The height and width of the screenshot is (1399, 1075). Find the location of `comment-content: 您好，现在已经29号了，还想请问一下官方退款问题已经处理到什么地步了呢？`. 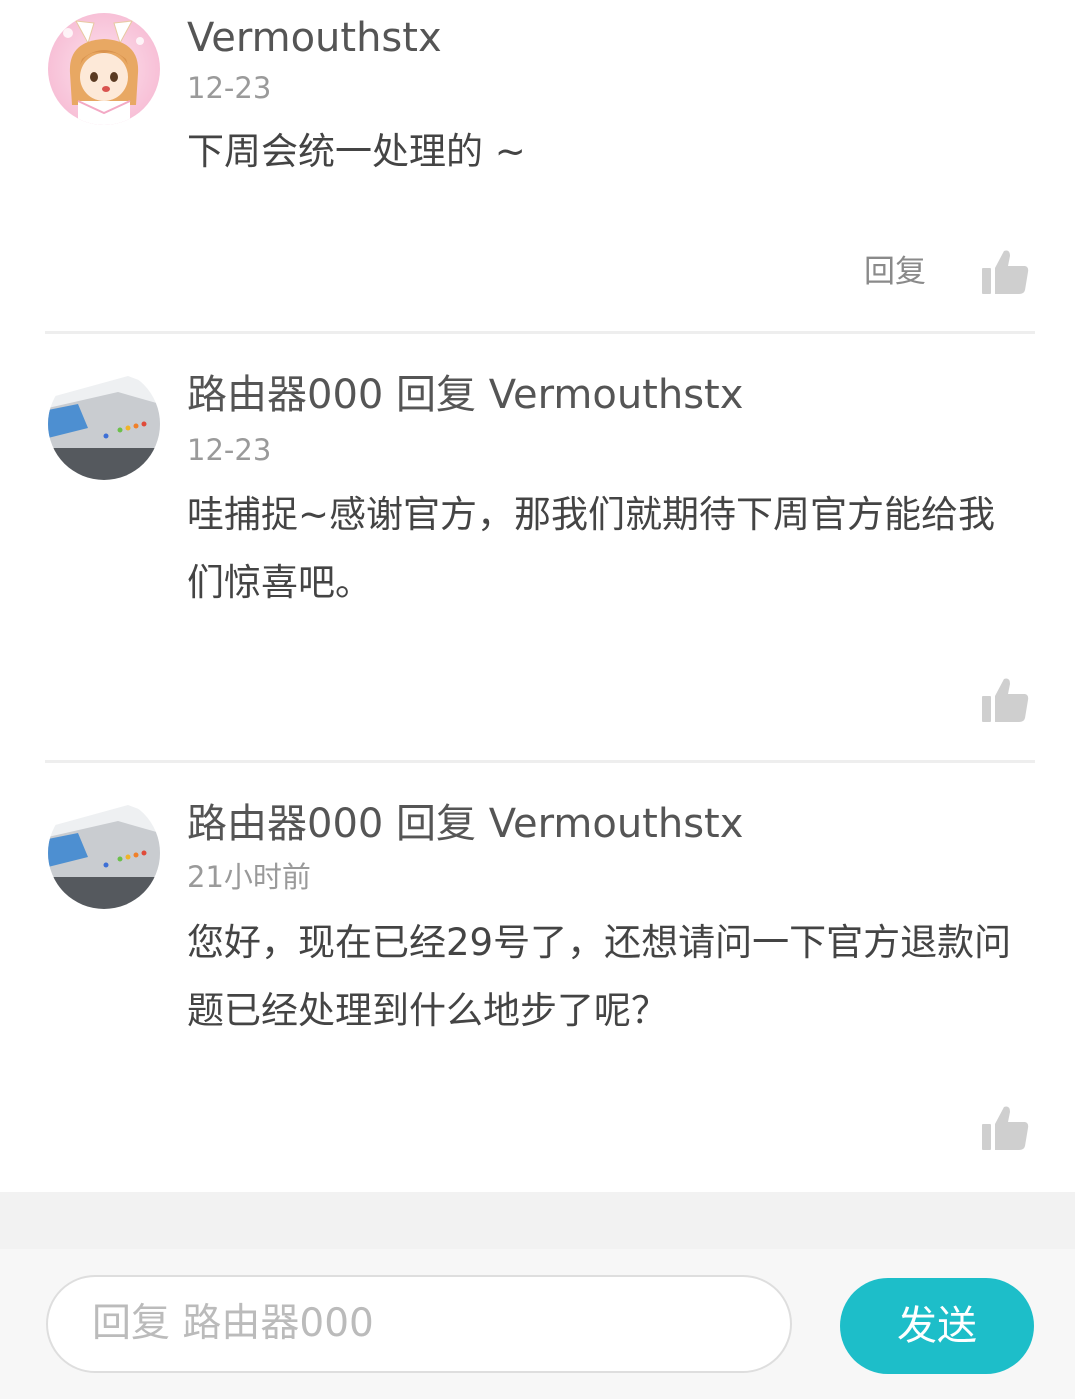

comment-content: 您好，现在已经29号了，还想请问一下官方退款问题已经处理到什么地步了呢？ is located at coordinates (599, 976).